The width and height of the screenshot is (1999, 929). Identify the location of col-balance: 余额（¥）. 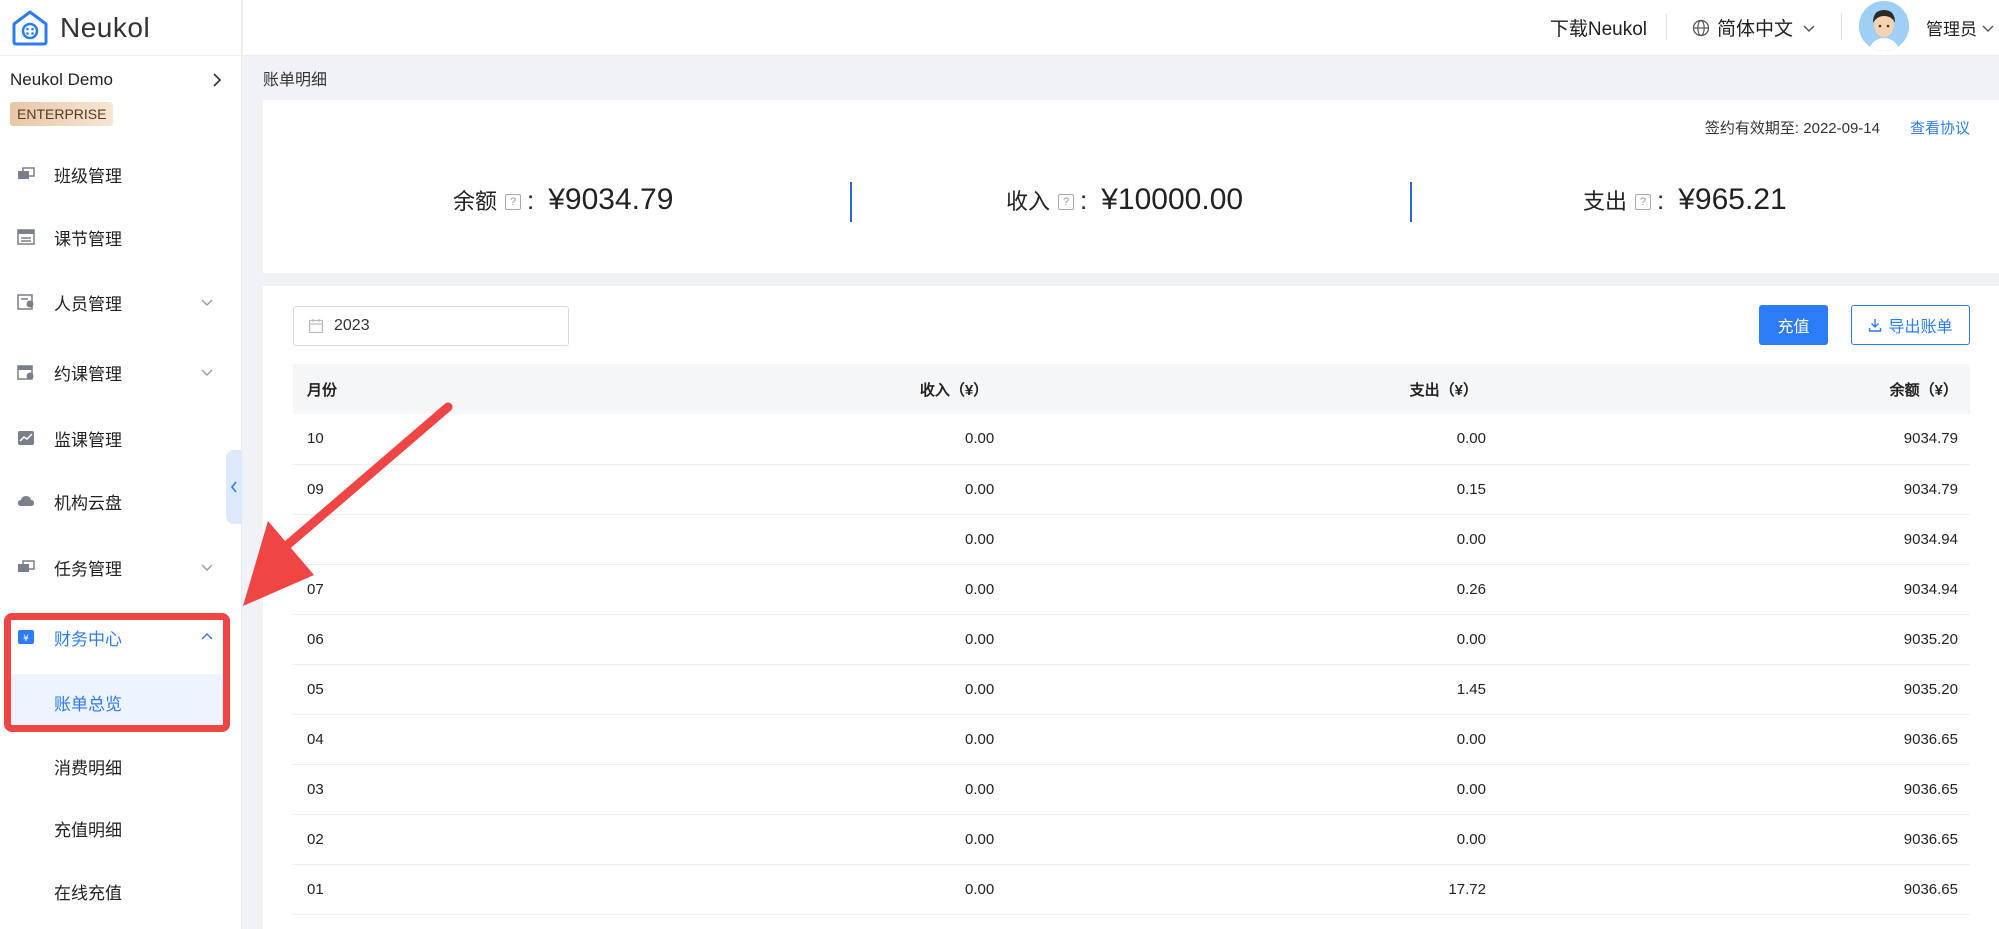
(1732, 389).